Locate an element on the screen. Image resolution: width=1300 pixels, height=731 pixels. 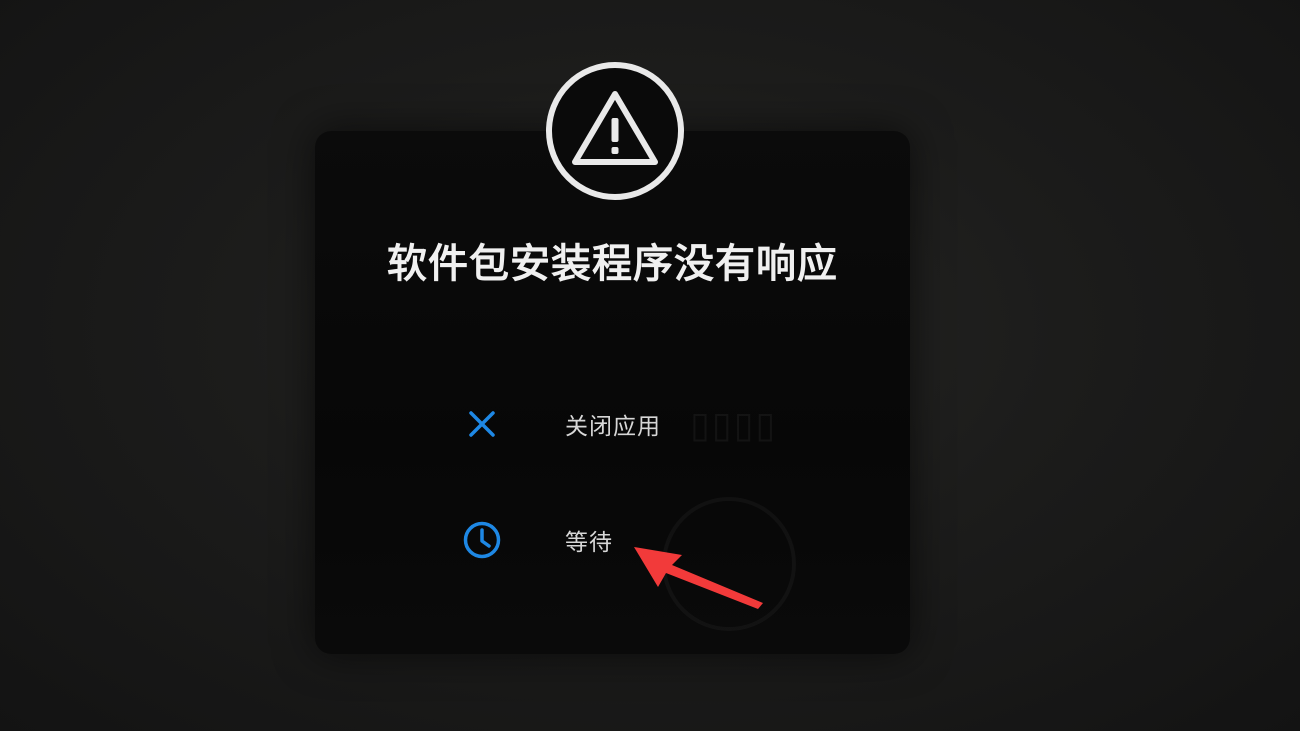
wait-label: 等待 is located at coordinates (589, 543).